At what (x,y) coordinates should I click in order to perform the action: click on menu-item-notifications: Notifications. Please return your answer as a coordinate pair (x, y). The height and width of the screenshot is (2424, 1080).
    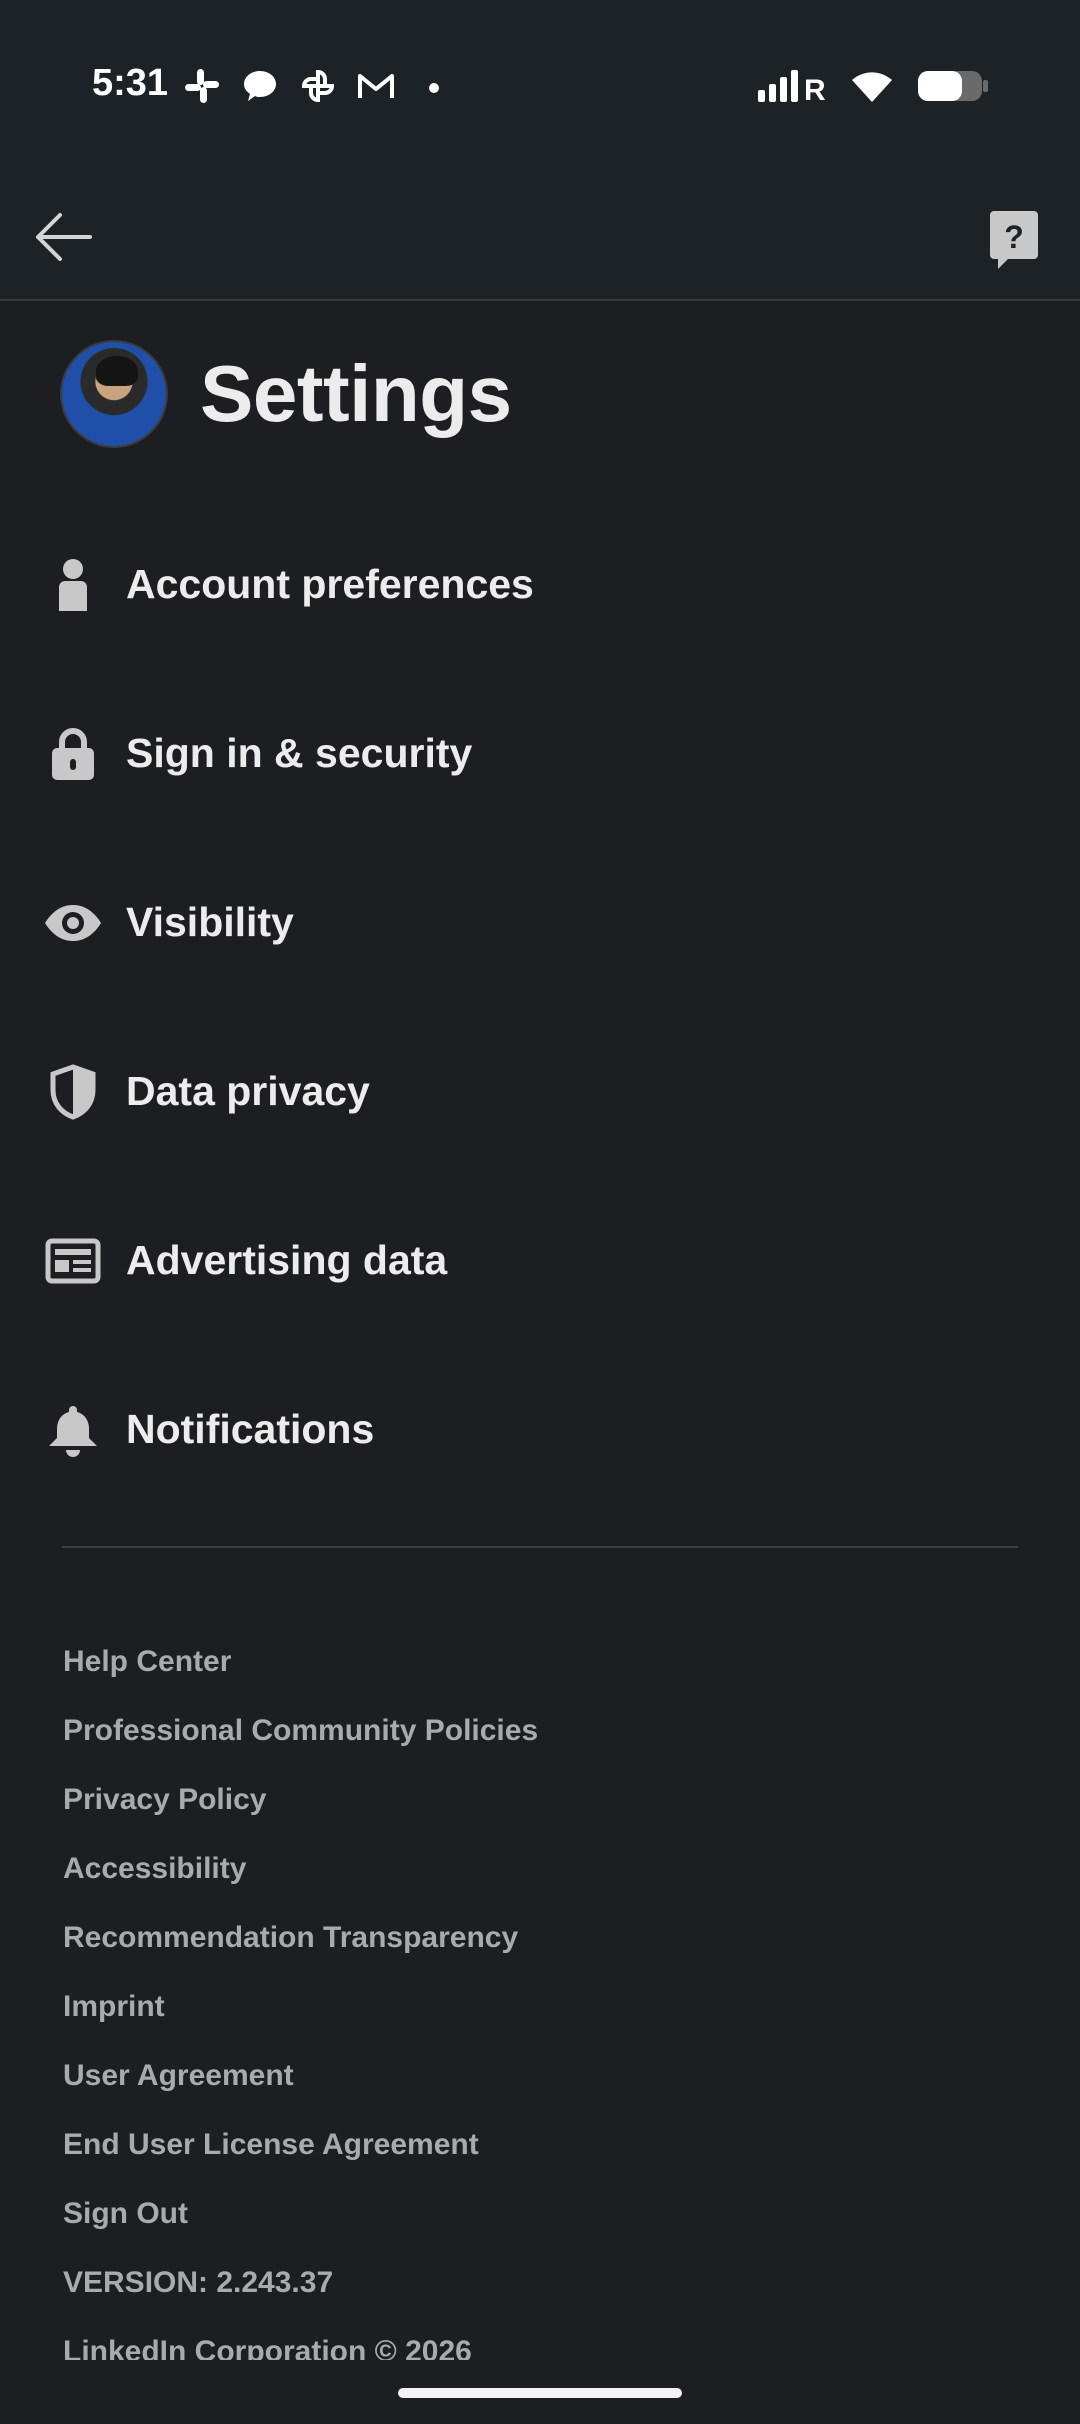
    Looking at the image, I should click on (540, 1429).